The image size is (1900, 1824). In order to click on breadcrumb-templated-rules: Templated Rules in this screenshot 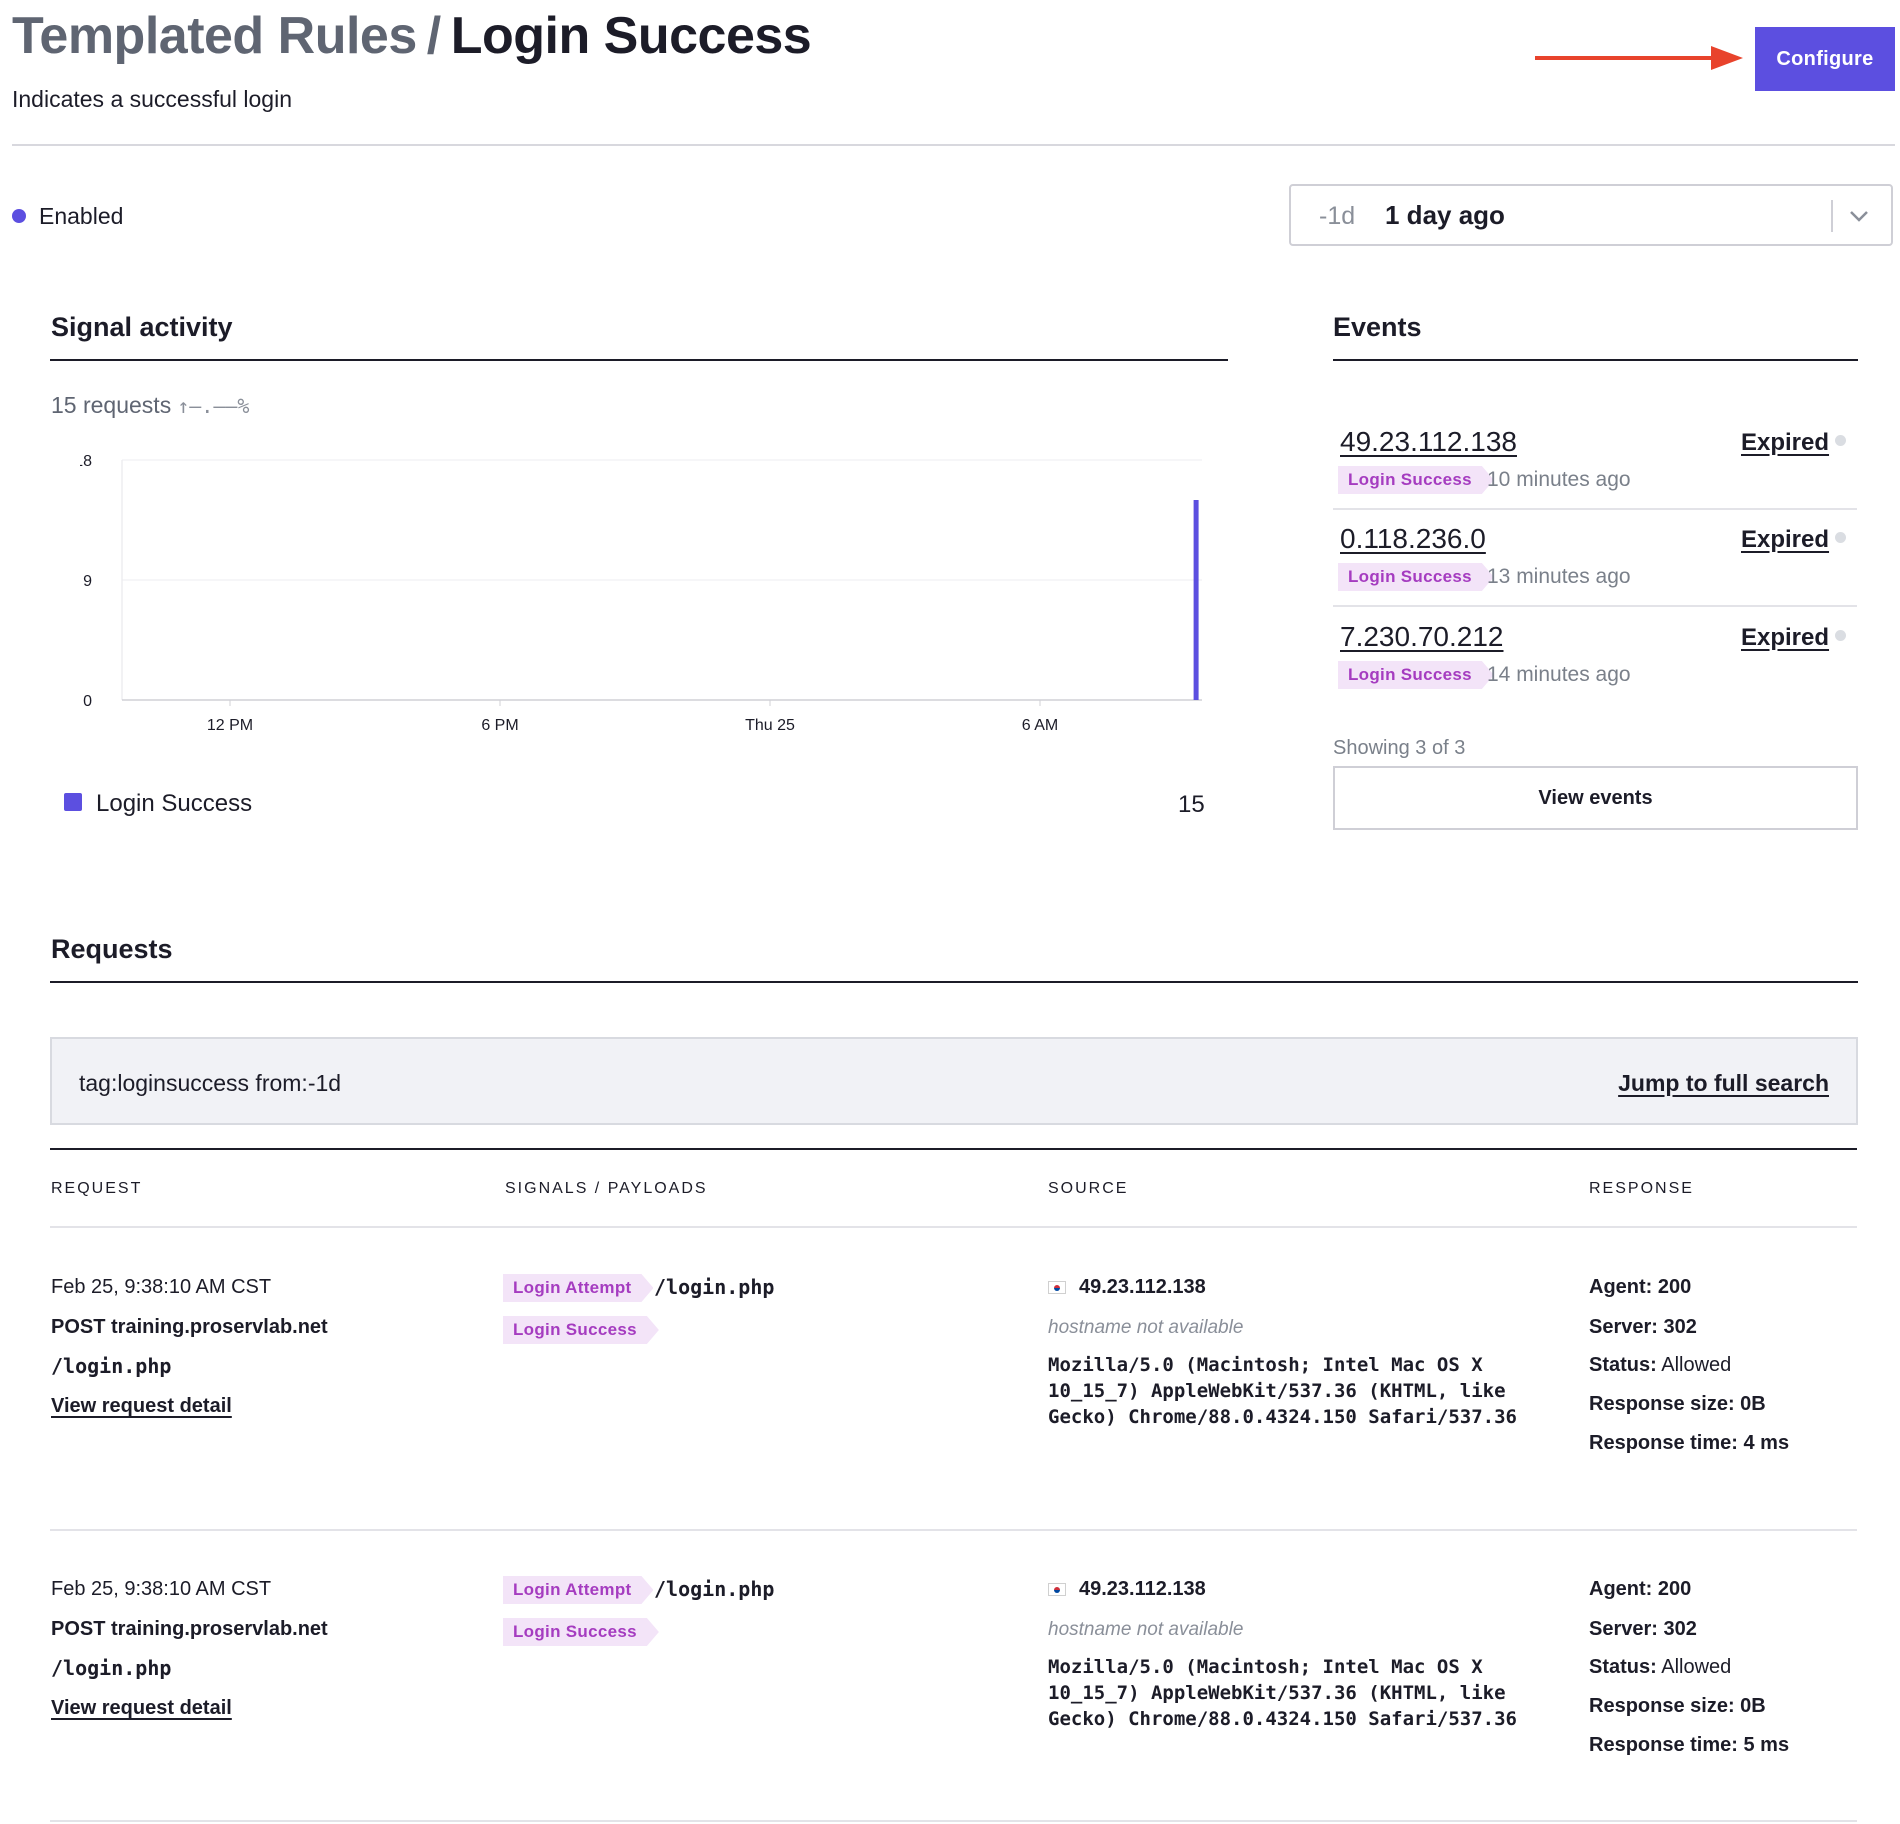, I will do `click(214, 36)`.